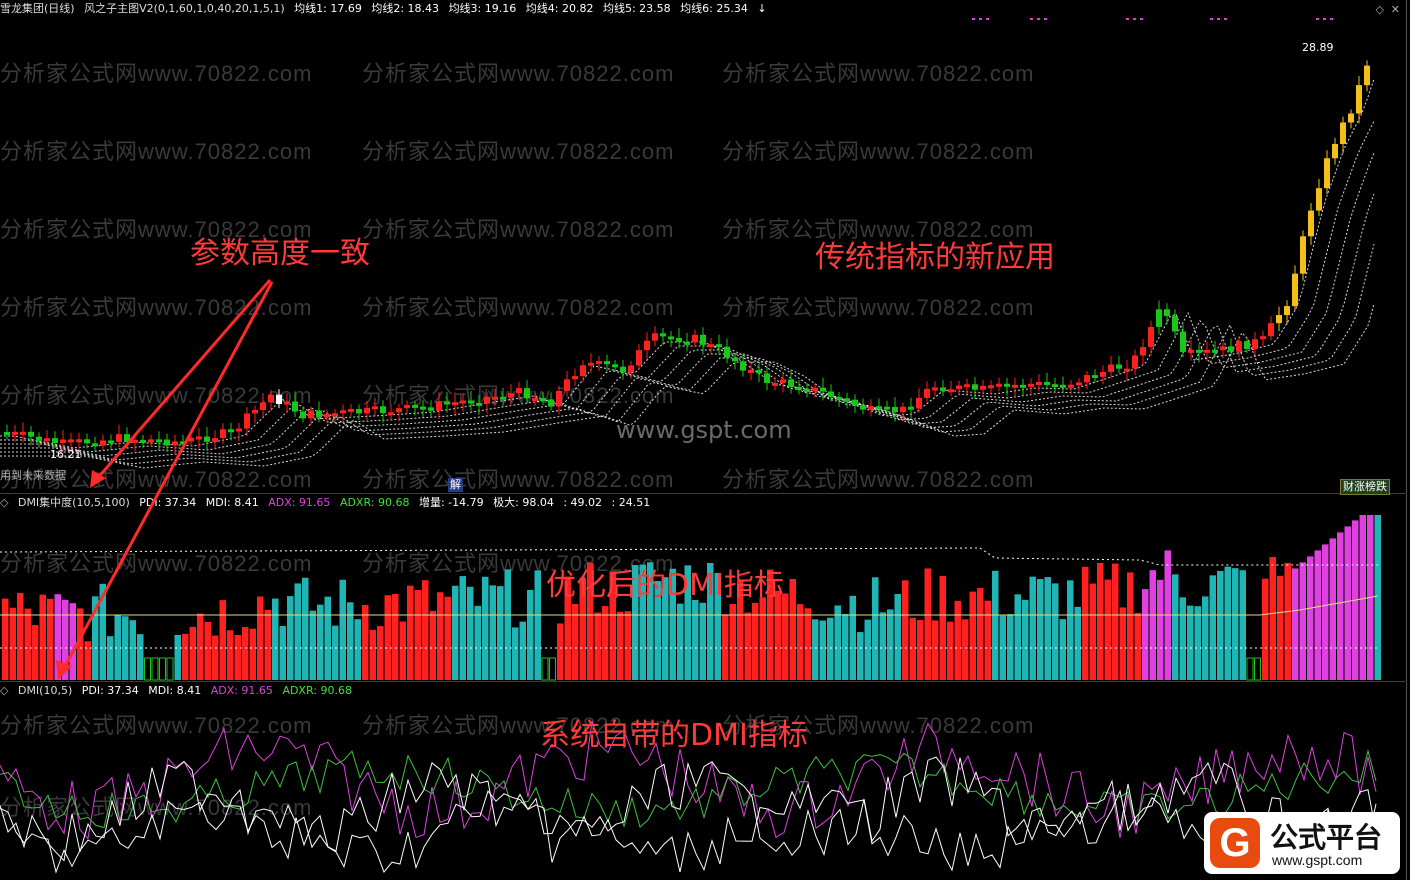  I want to click on annotation-traditional: 传统指标的新应用, so click(935, 257).